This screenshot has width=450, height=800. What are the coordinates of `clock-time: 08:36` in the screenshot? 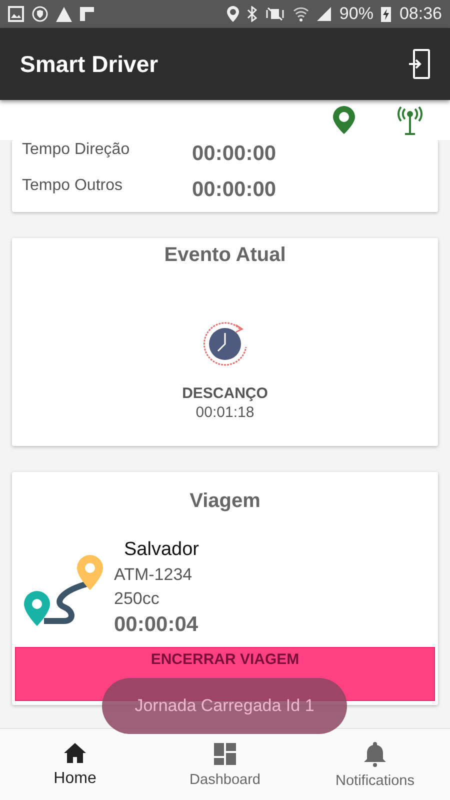 It's located at (420, 14).